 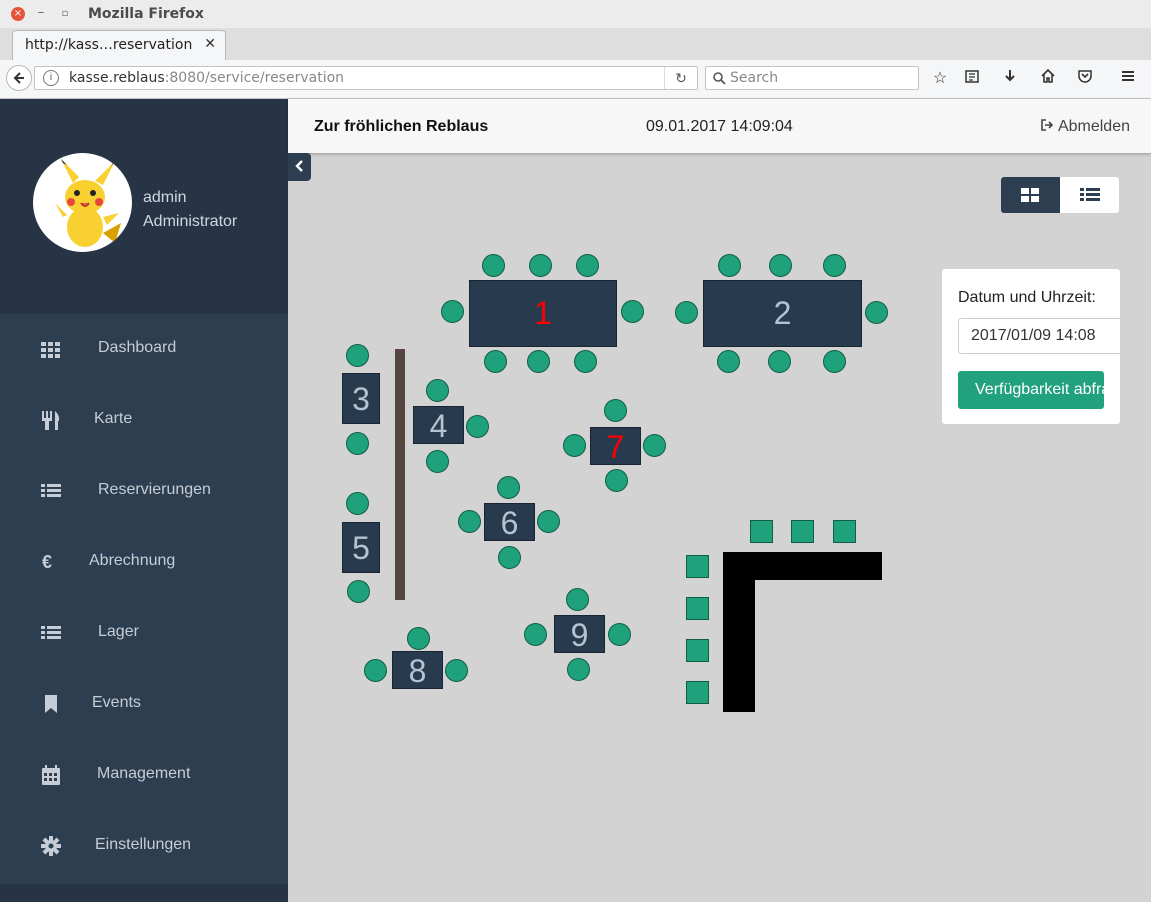 What do you see at coordinates (1128, 78) in the screenshot?
I see `hamburger-menu-icon` at bounding box center [1128, 78].